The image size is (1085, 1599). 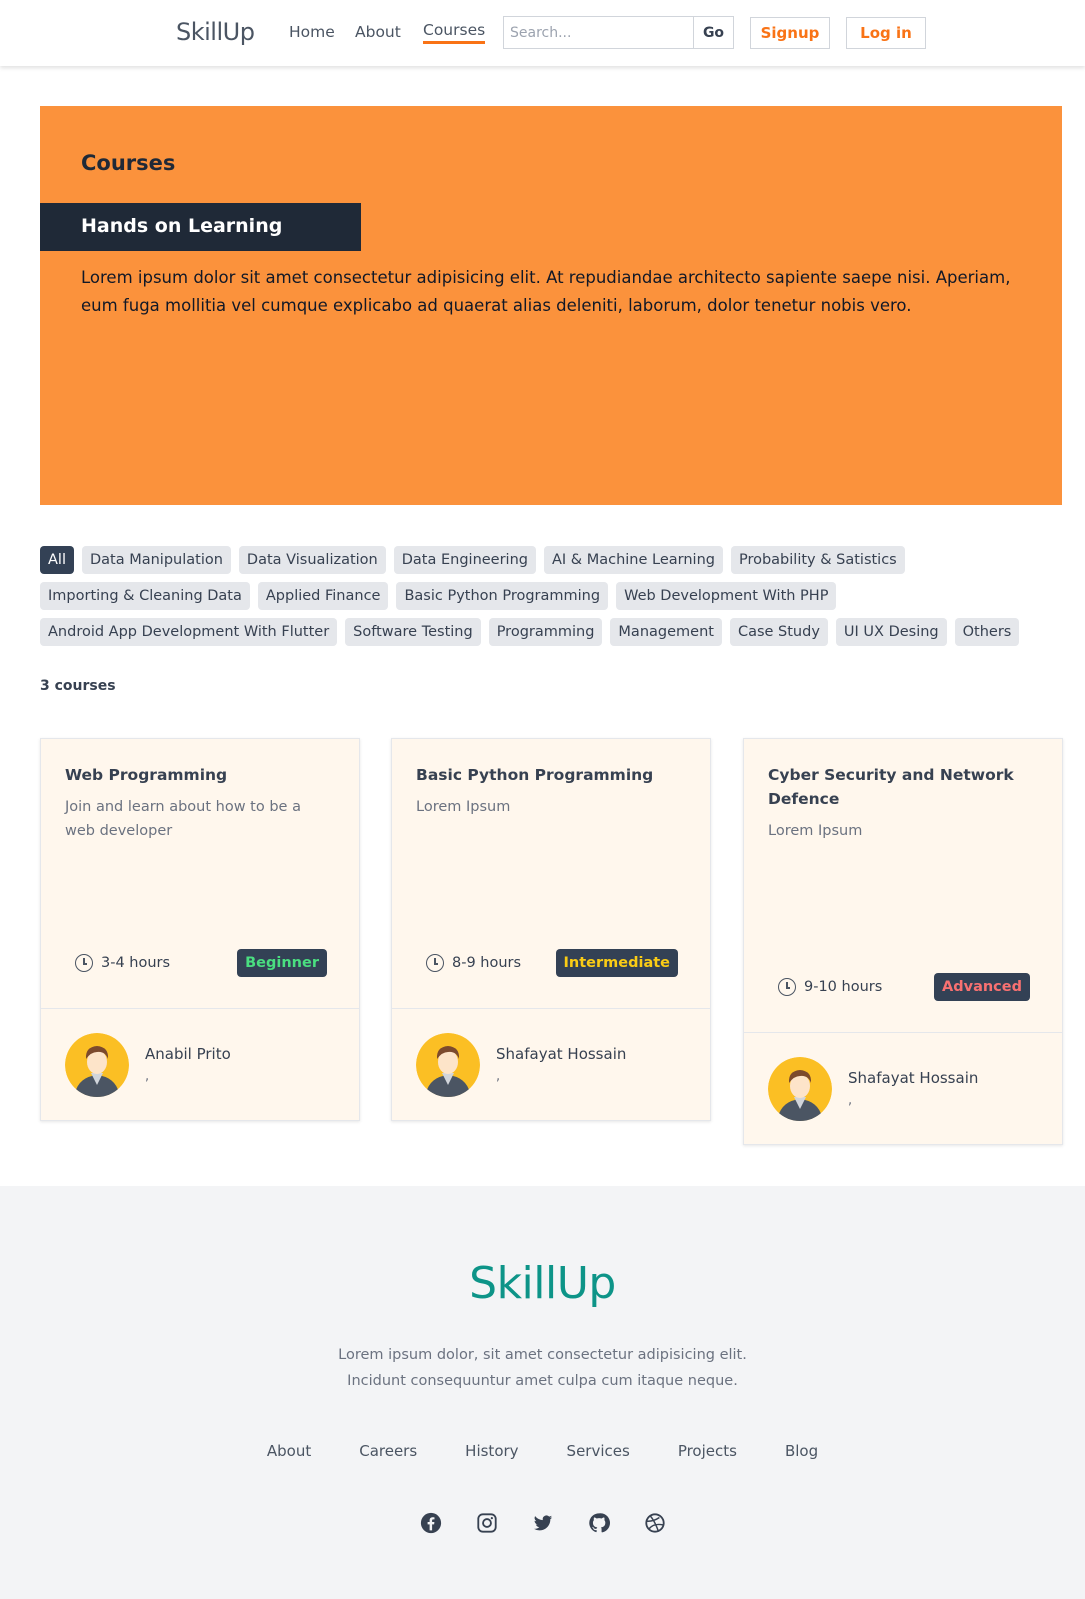 What do you see at coordinates (726, 596) in the screenshot?
I see `category-tag: Web Development With PHP` at bounding box center [726, 596].